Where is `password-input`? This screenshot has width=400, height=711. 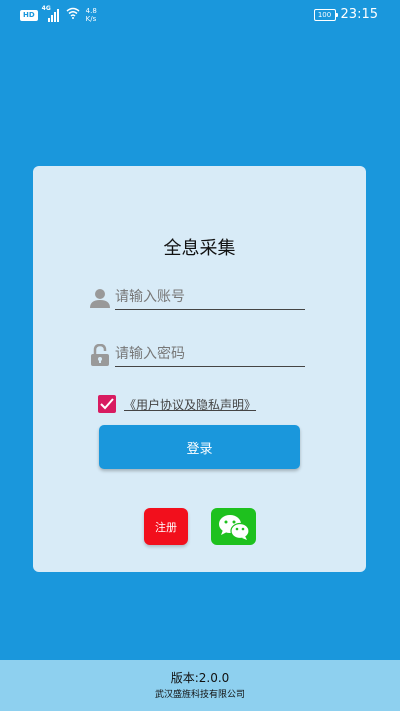 password-input is located at coordinates (210, 354).